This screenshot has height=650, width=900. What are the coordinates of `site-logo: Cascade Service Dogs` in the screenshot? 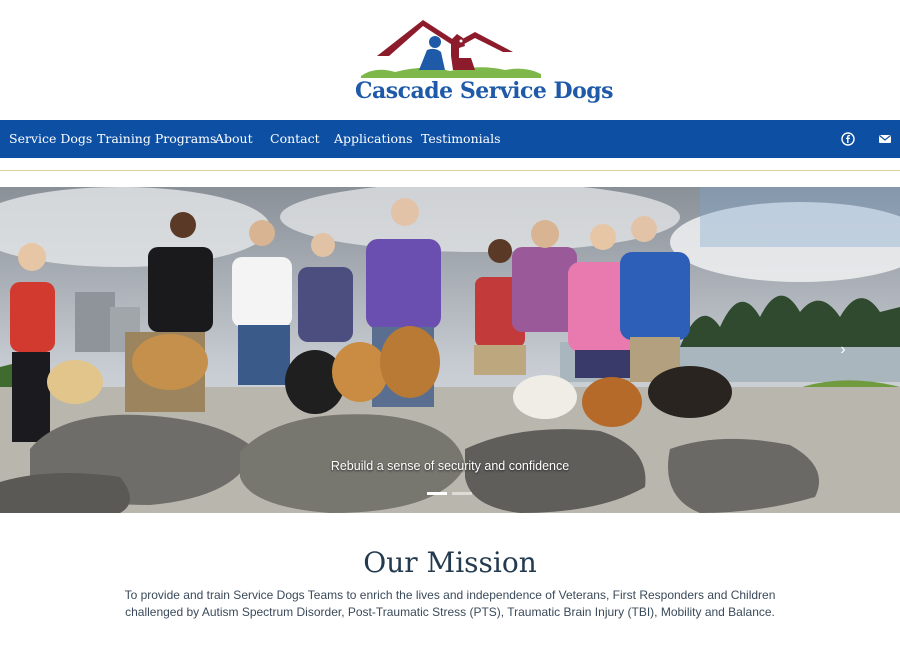 It's located at (484, 62).